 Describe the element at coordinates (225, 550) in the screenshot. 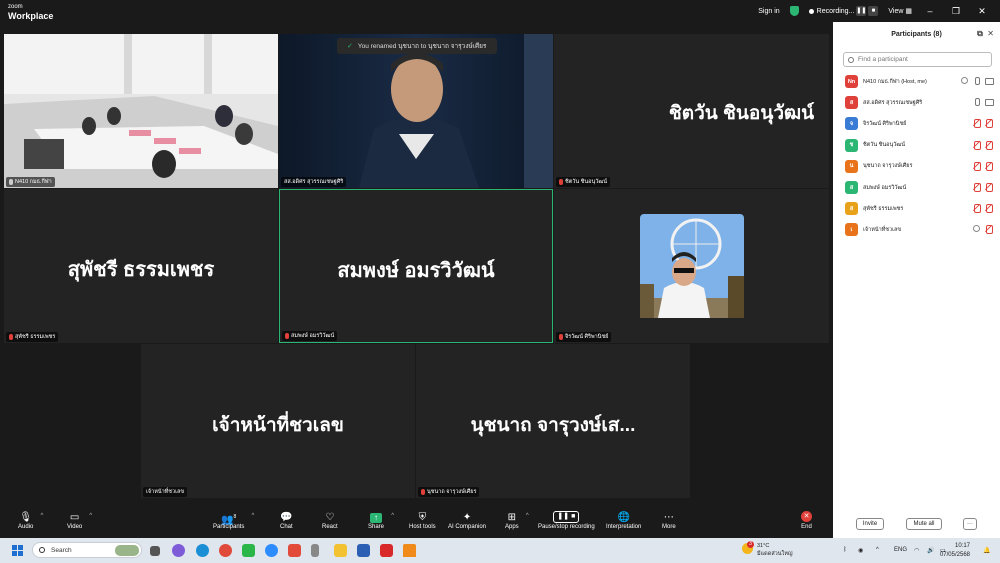

I see `chrome-icon` at that location.